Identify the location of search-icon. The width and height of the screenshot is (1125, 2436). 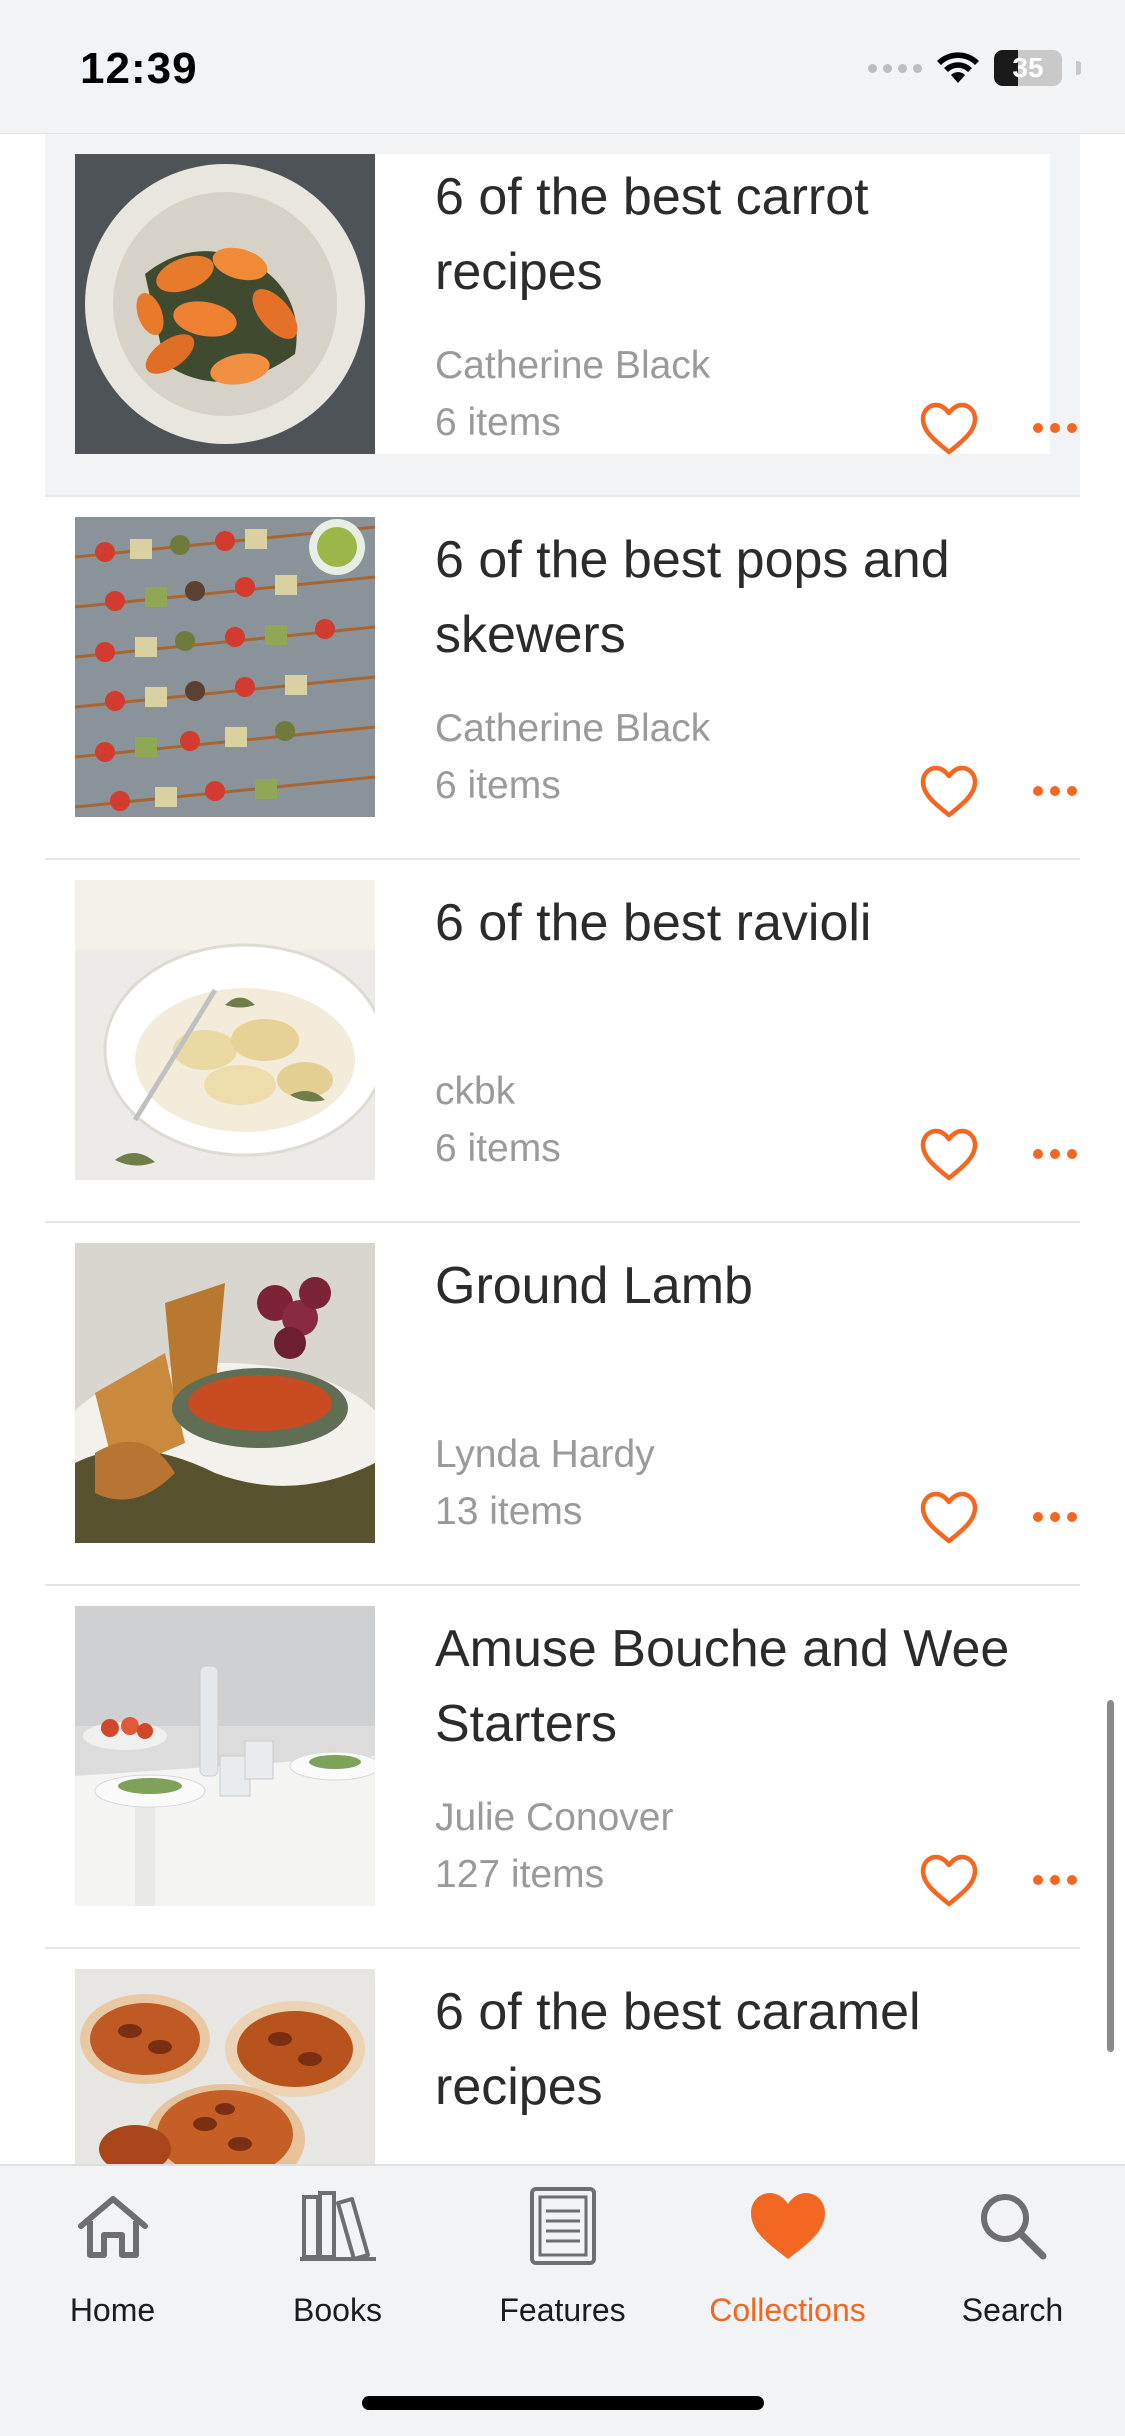
(1012, 2226).